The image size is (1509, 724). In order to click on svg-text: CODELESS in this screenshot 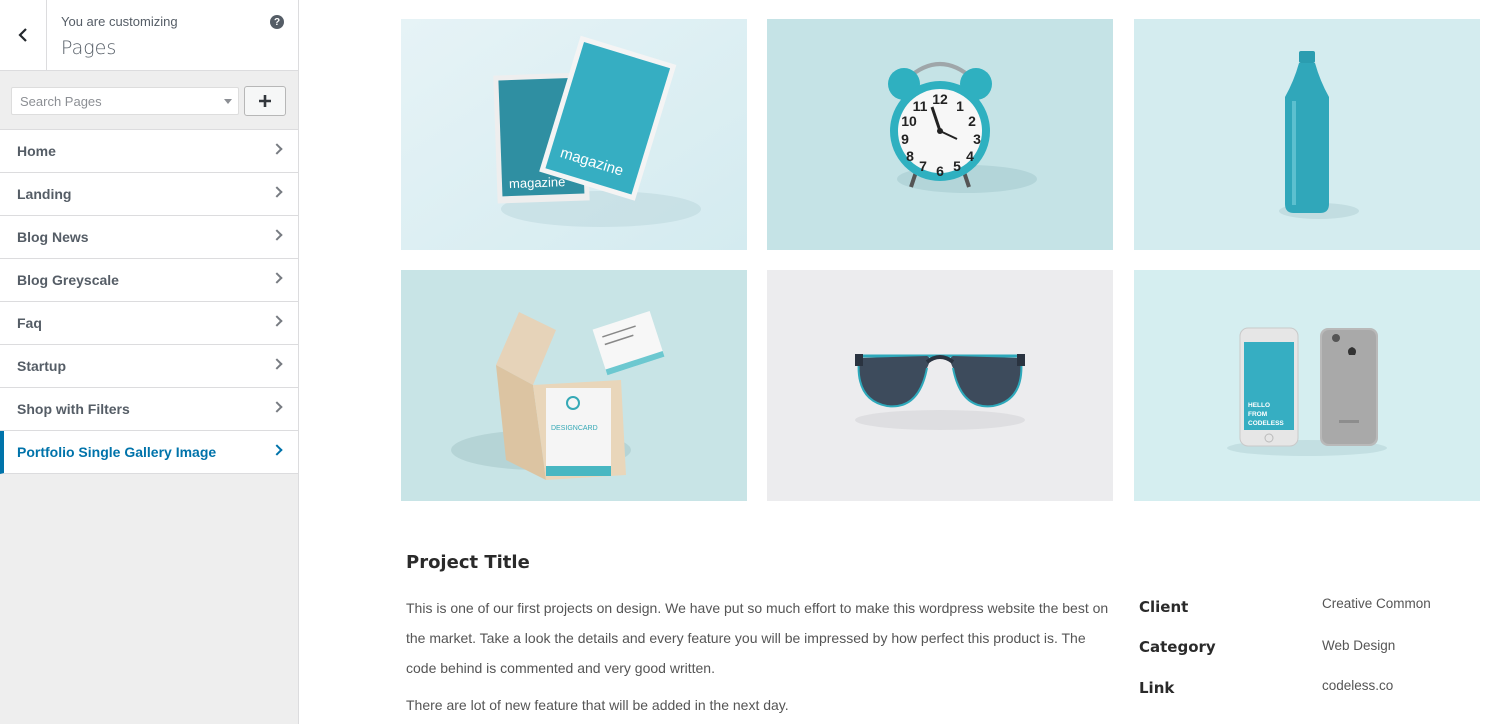, I will do `click(1266, 423)`.